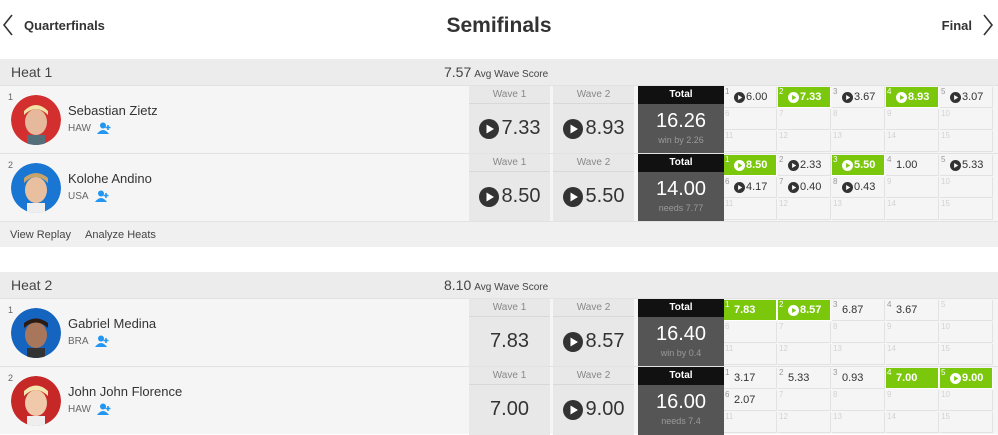 The width and height of the screenshot is (998, 435). What do you see at coordinates (120, 235) in the screenshot?
I see `analyze-heats-link: Analyze Heats` at bounding box center [120, 235].